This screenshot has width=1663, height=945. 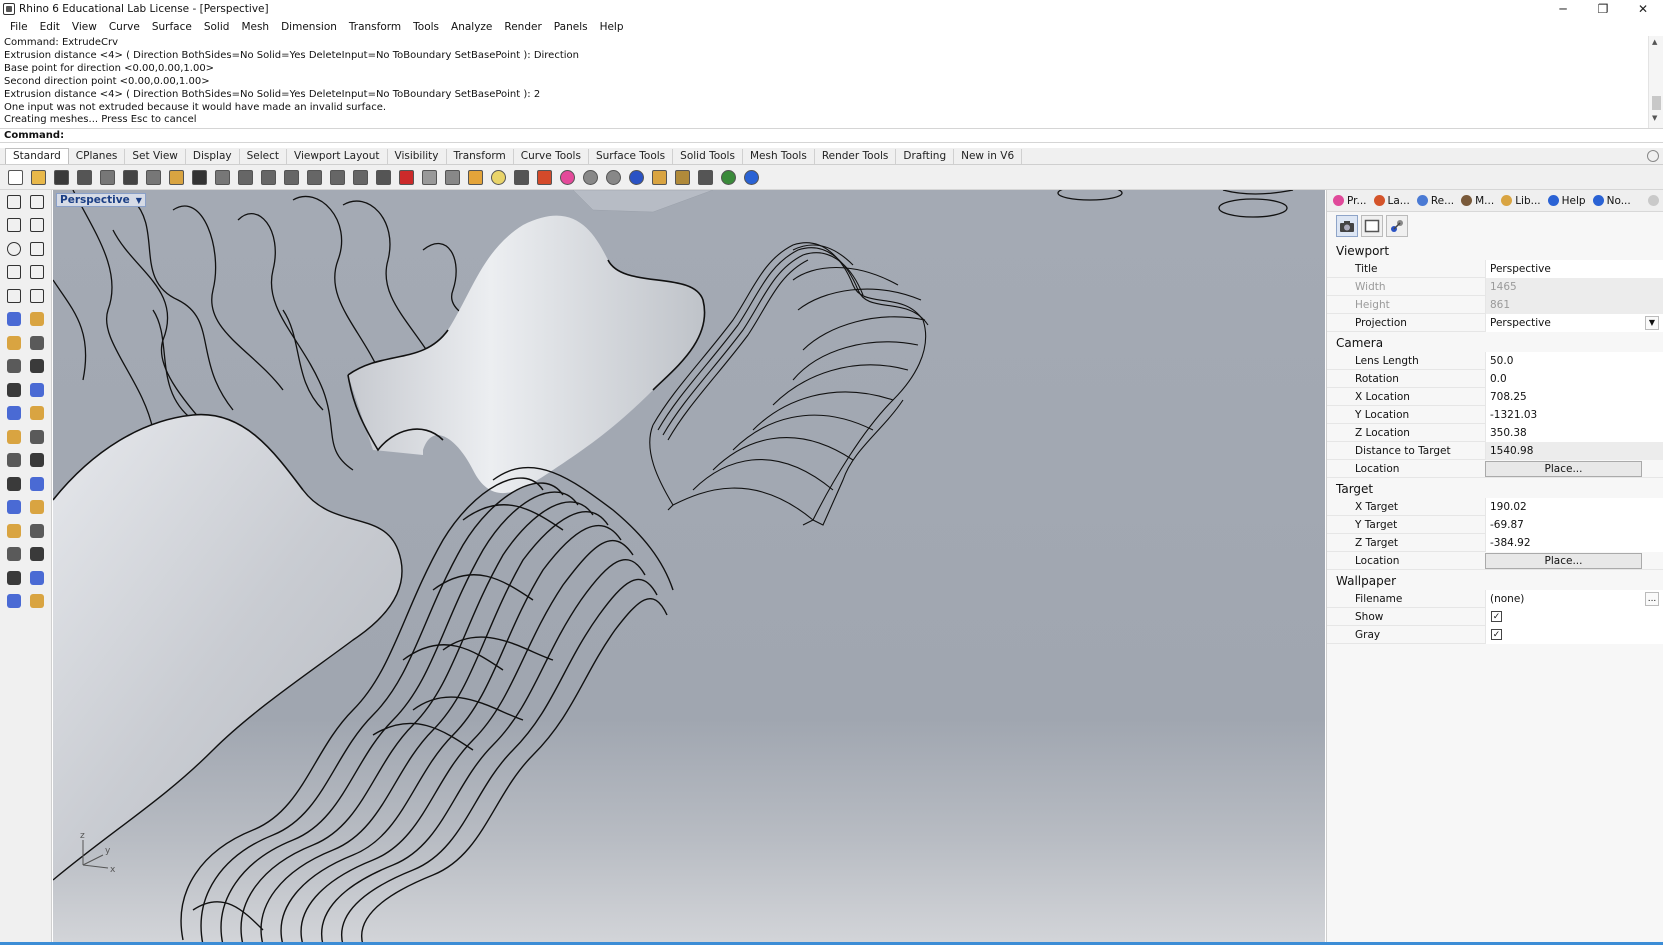 I want to click on four-viewports-icon, so click(x=383, y=177).